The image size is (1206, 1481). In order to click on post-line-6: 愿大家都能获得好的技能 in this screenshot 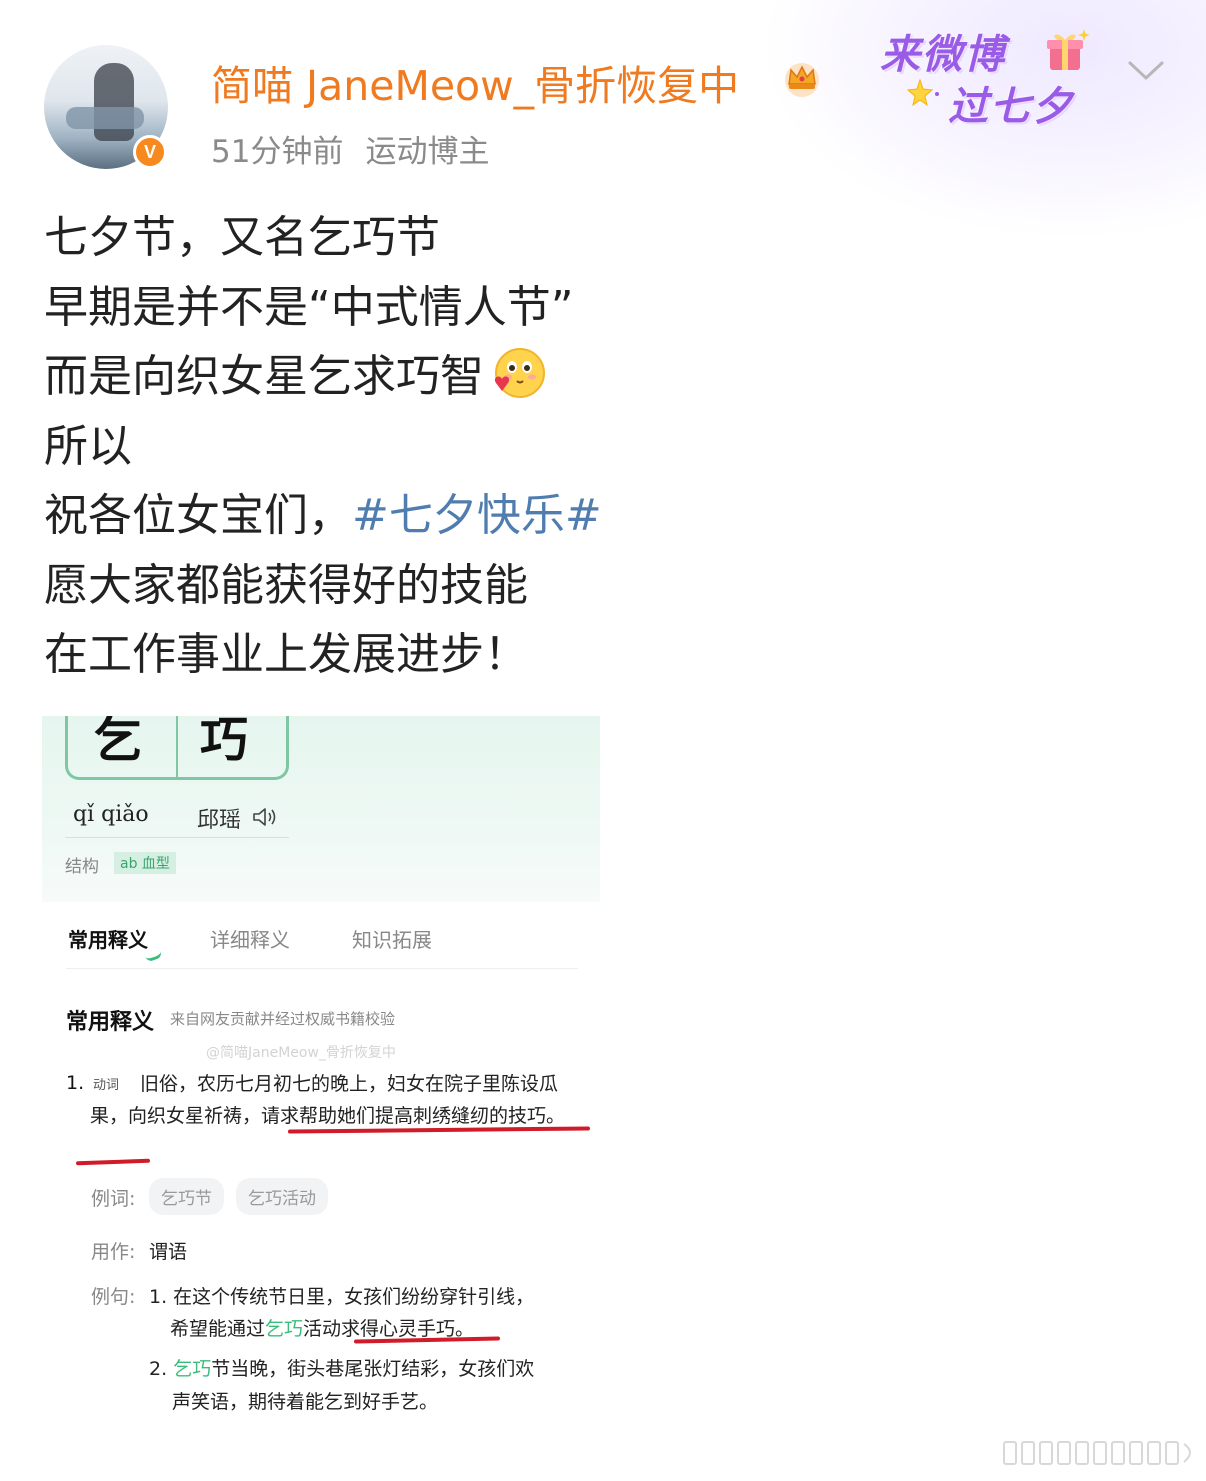, I will do `click(286, 585)`.